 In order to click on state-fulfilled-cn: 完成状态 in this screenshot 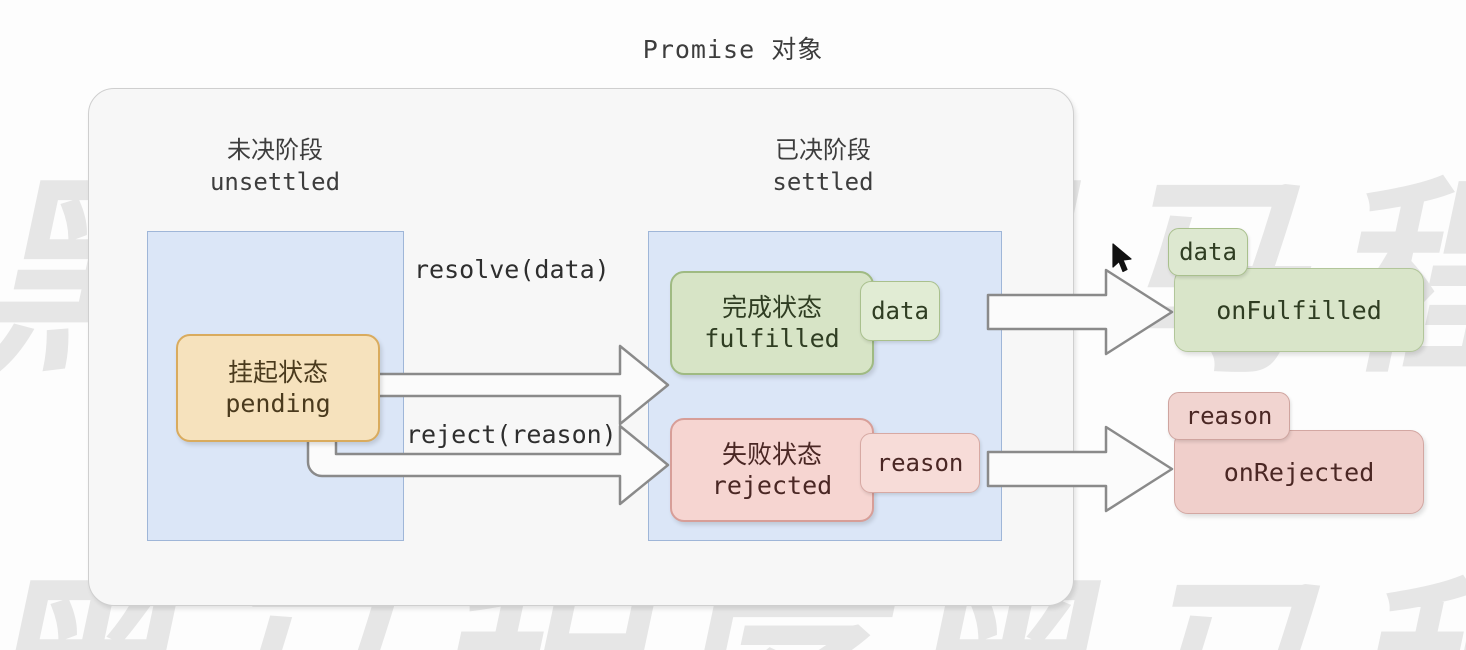, I will do `click(771, 307)`.